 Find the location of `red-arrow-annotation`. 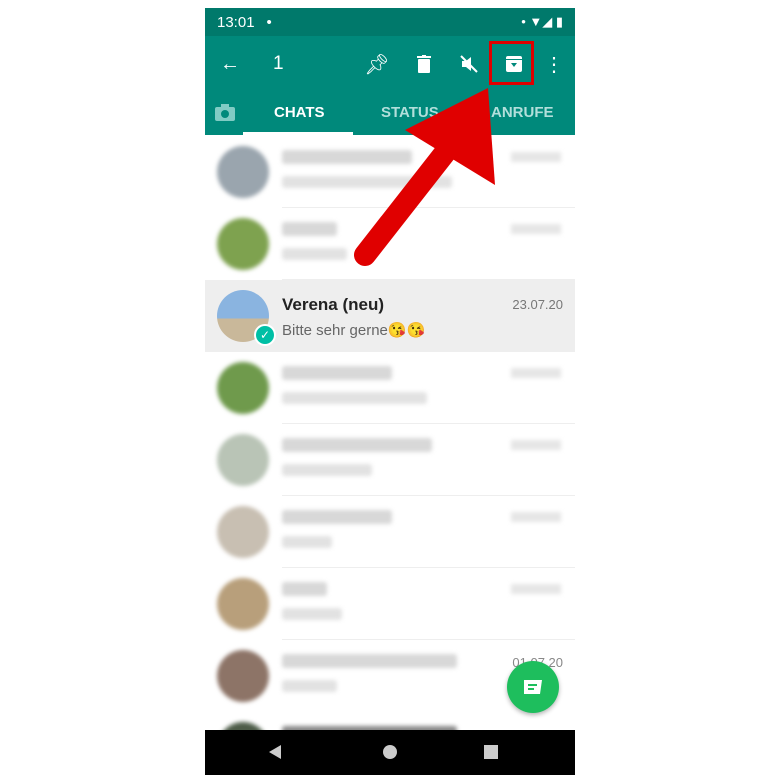

red-arrow-annotation is located at coordinates (424, 177).